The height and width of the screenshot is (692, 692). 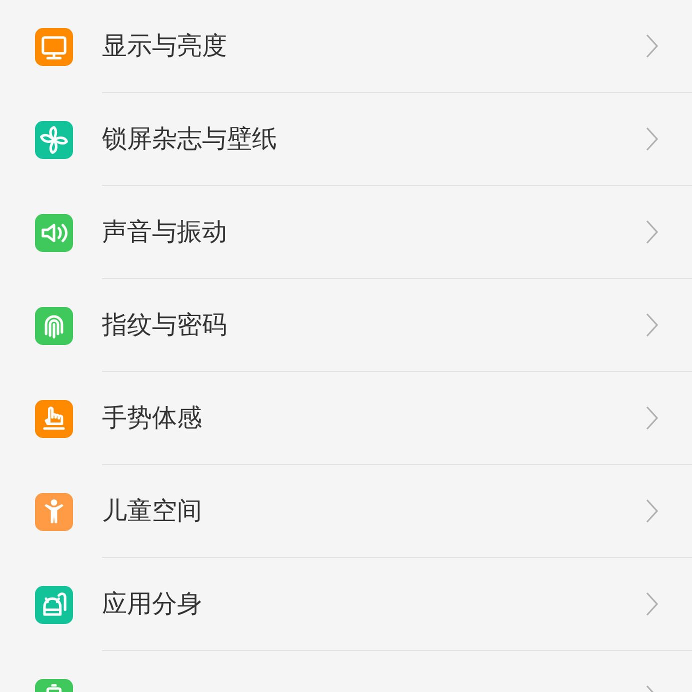 I want to click on row-label: 儿童空间, so click(x=152, y=511).